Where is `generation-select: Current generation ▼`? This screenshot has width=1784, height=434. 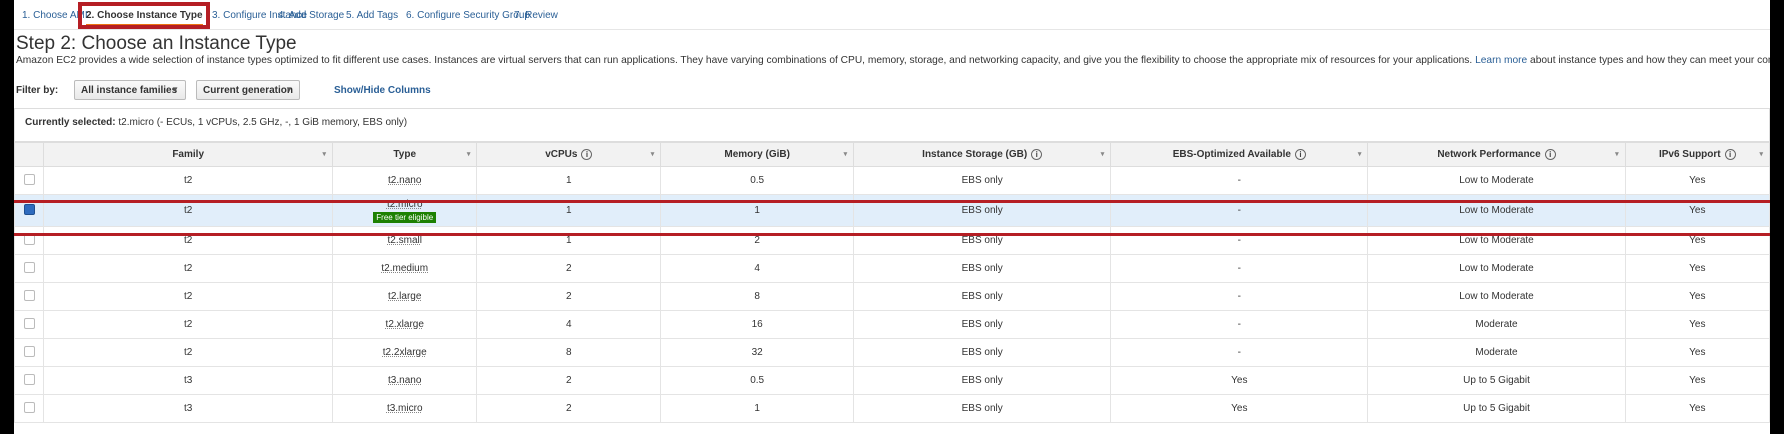
generation-select: Current generation ▼ is located at coordinates (248, 90).